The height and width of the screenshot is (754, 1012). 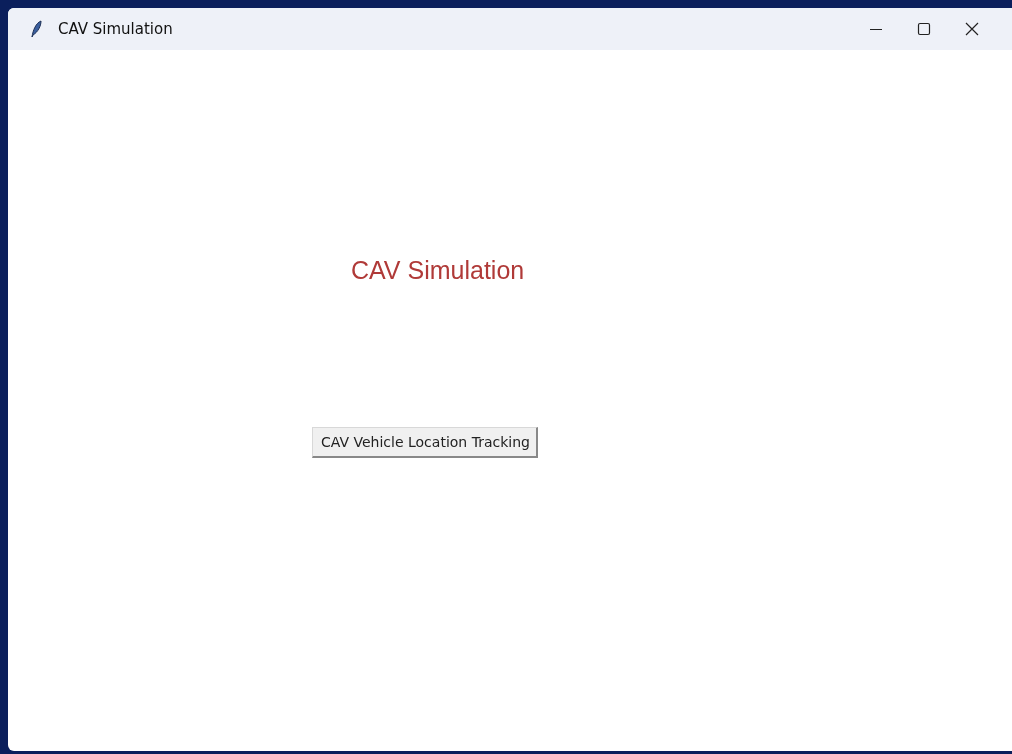 What do you see at coordinates (438, 270) in the screenshot?
I see `app-heading: CAV Simulation` at bounding box center [438, 270].